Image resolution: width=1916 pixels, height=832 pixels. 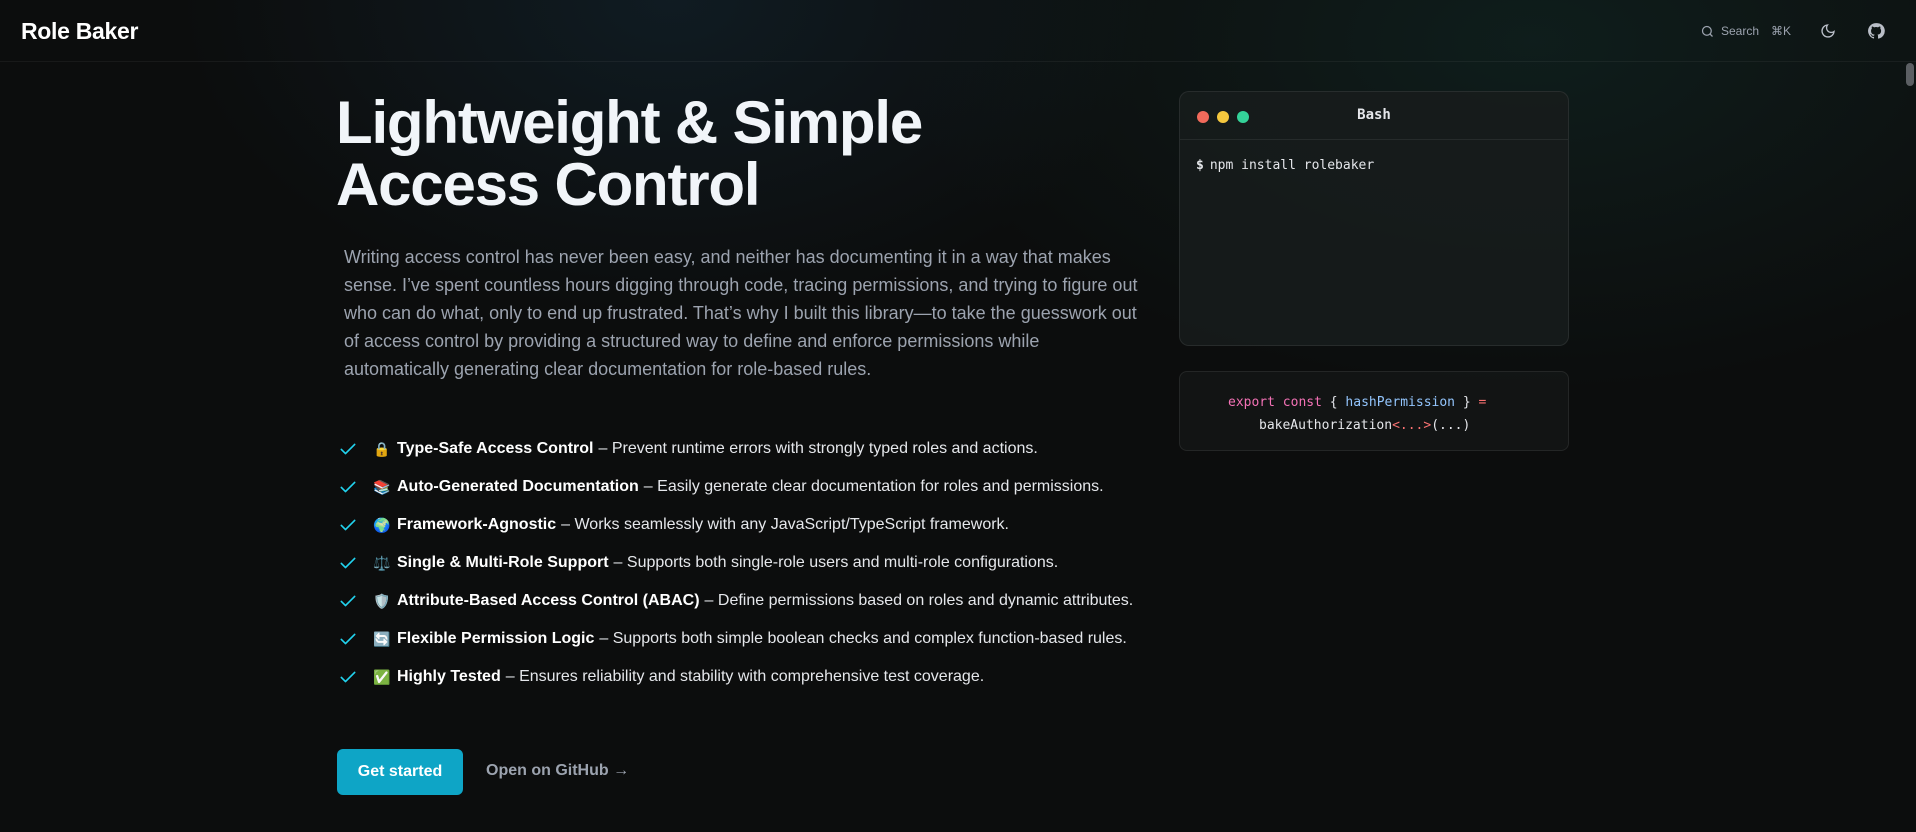 I want to click on feature-title: Auto-Generated Documentation, so click(x=518, y=486).